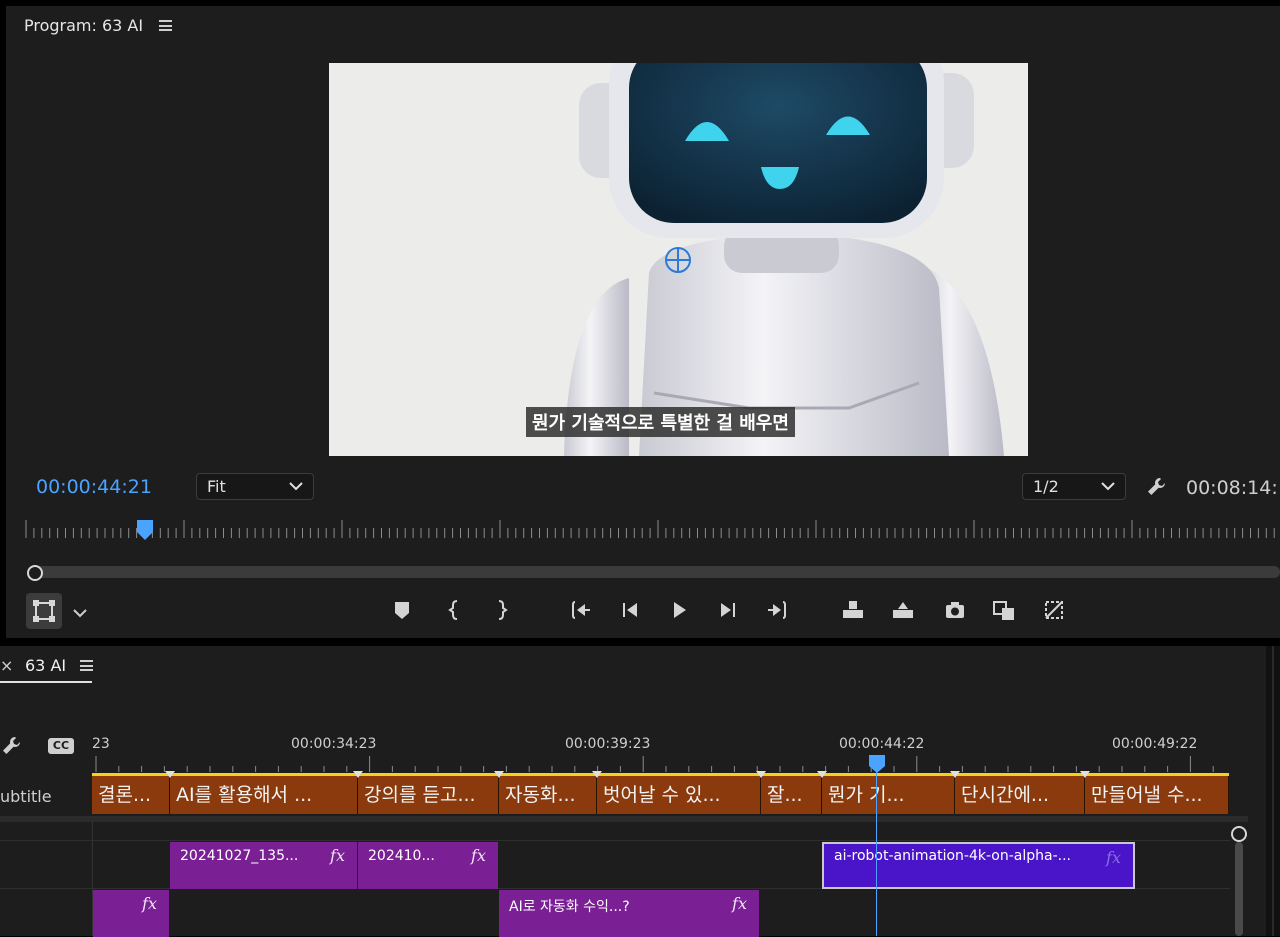  I want to click on video-clip: AI로 자동화 수익...? fx, so click(629, 913).